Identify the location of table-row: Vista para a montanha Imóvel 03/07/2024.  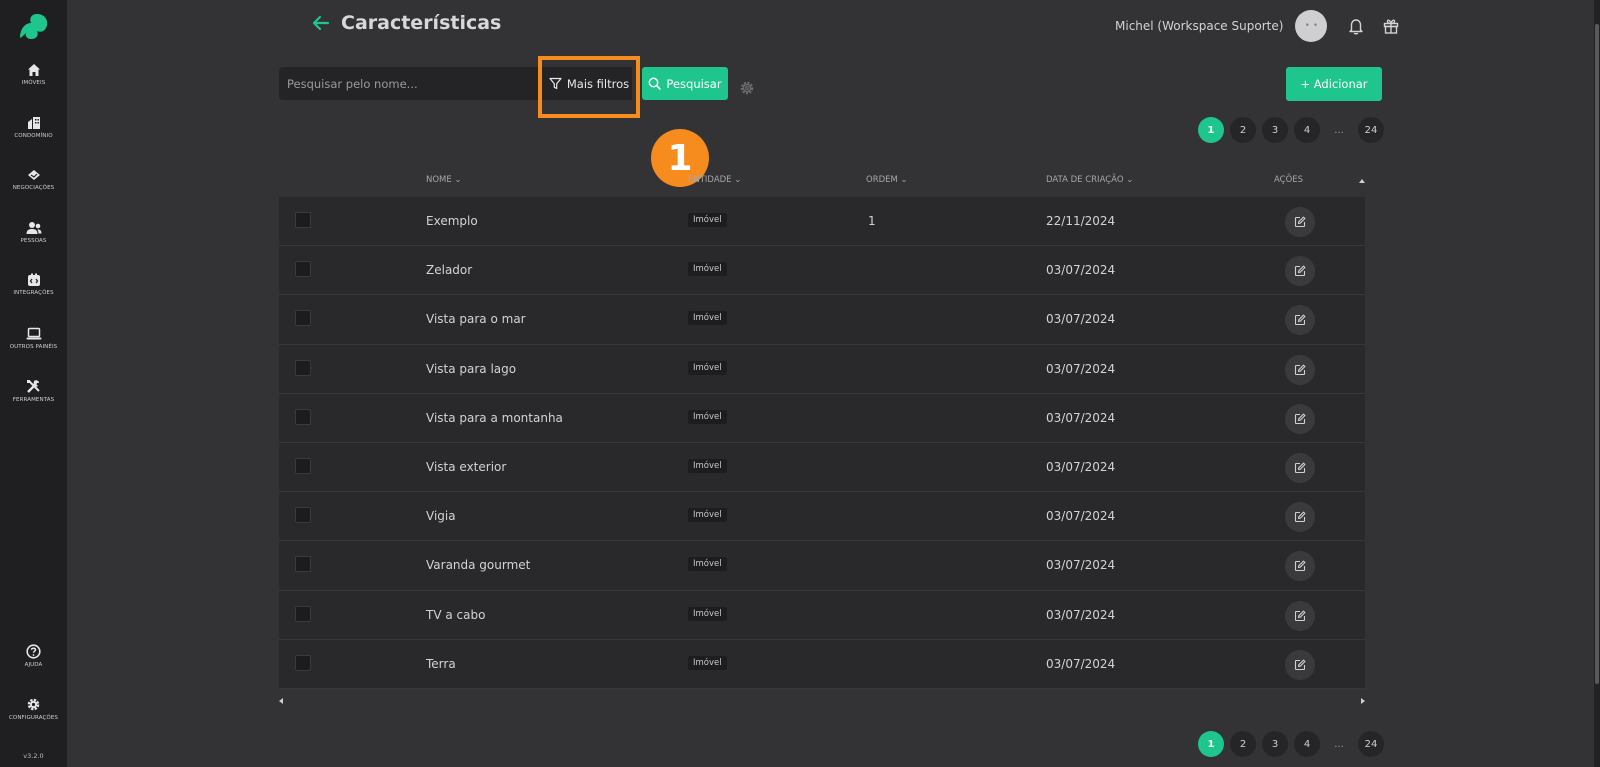
(822, 418).